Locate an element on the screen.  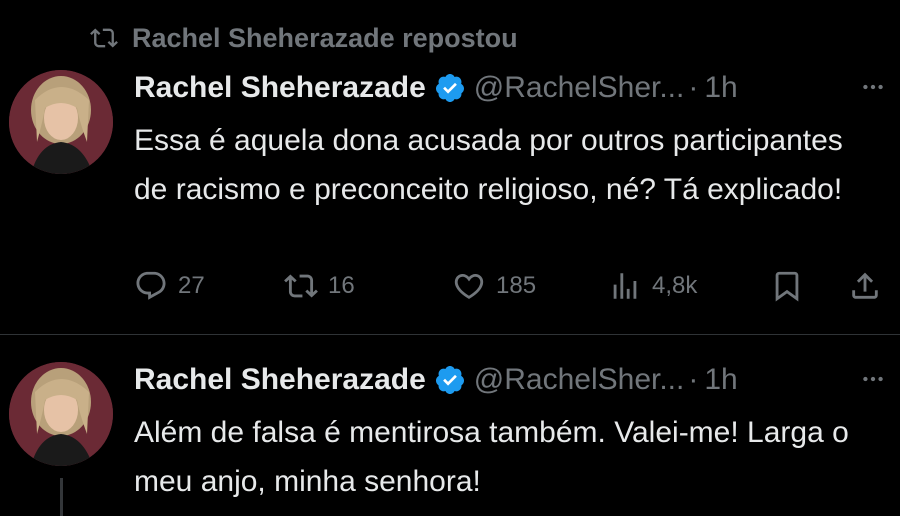
bookmark-button is located at coordinates (787, 286).